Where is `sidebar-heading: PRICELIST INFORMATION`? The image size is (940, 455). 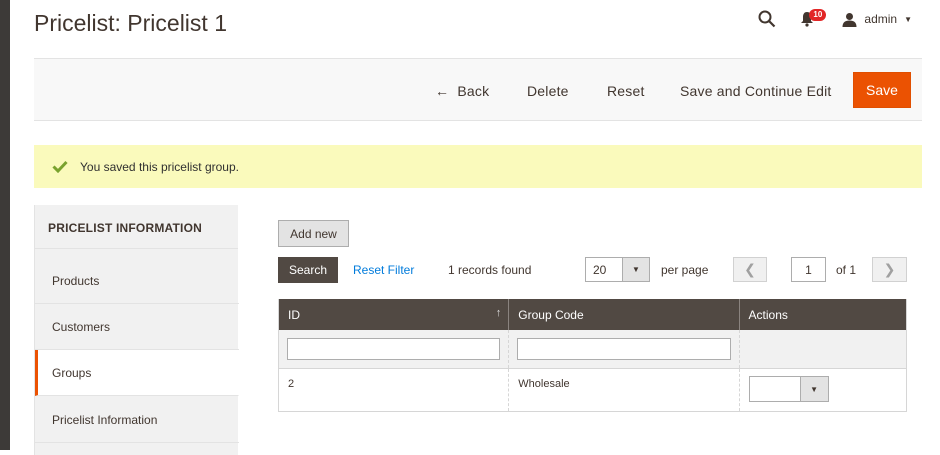
sidebar-heading: PRICELIST INFORMATION is located at coordinates (136, 227).